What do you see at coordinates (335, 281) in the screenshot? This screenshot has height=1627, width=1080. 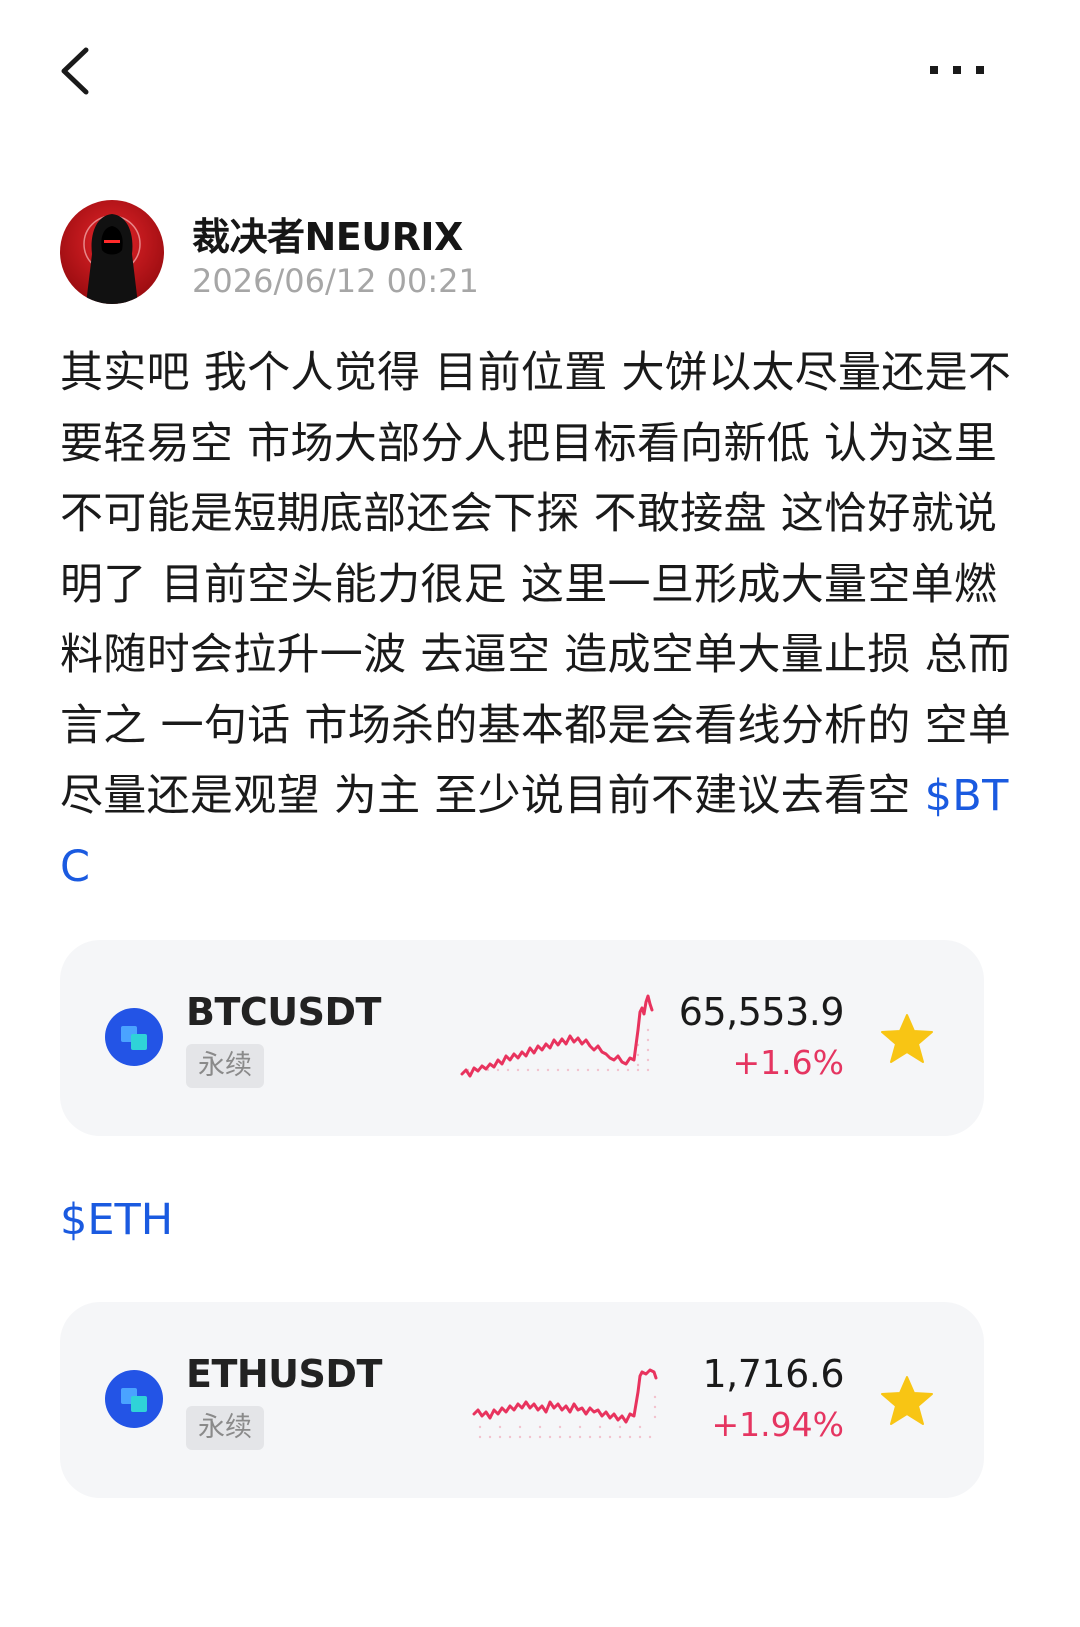 I see `post-timestamp: 2026/06/12 00:21` at bounding box center [335, 281].